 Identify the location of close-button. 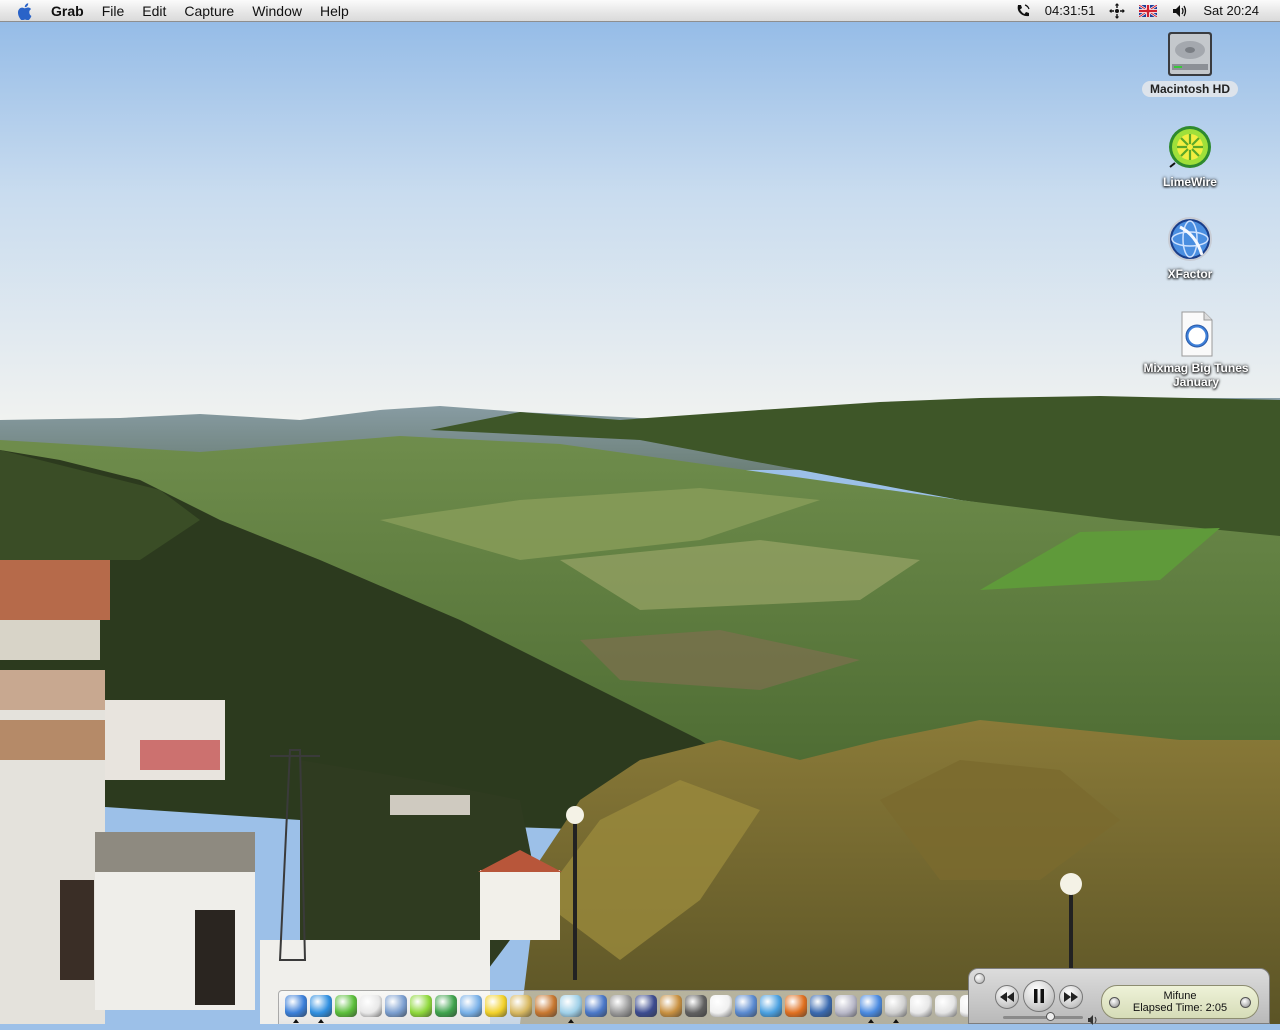
(979, 978).